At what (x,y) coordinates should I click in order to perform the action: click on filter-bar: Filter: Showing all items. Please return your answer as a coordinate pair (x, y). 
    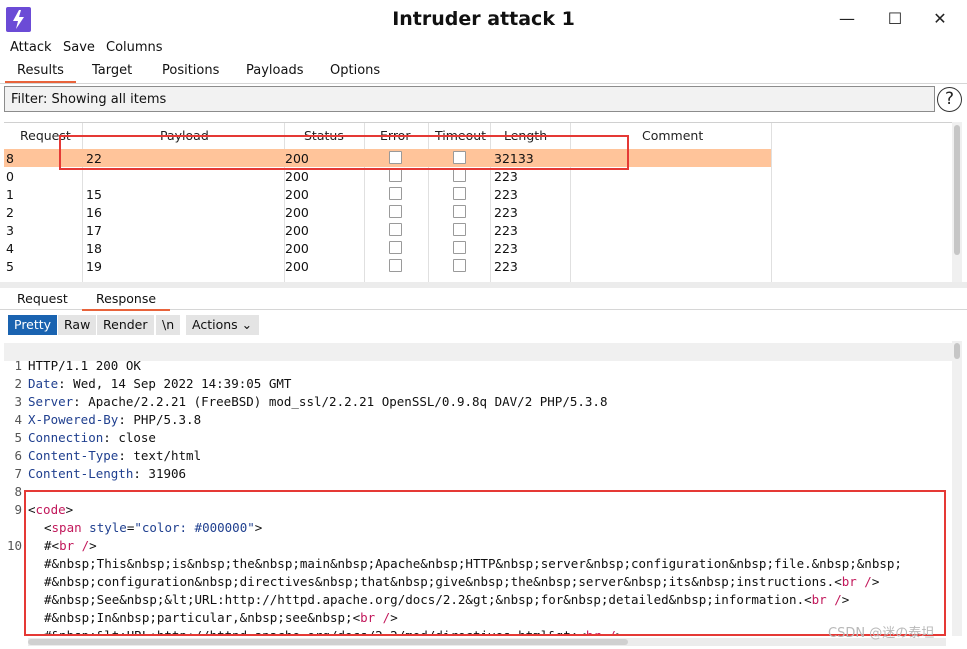
    Looking at the image, I should click on (469, 99).